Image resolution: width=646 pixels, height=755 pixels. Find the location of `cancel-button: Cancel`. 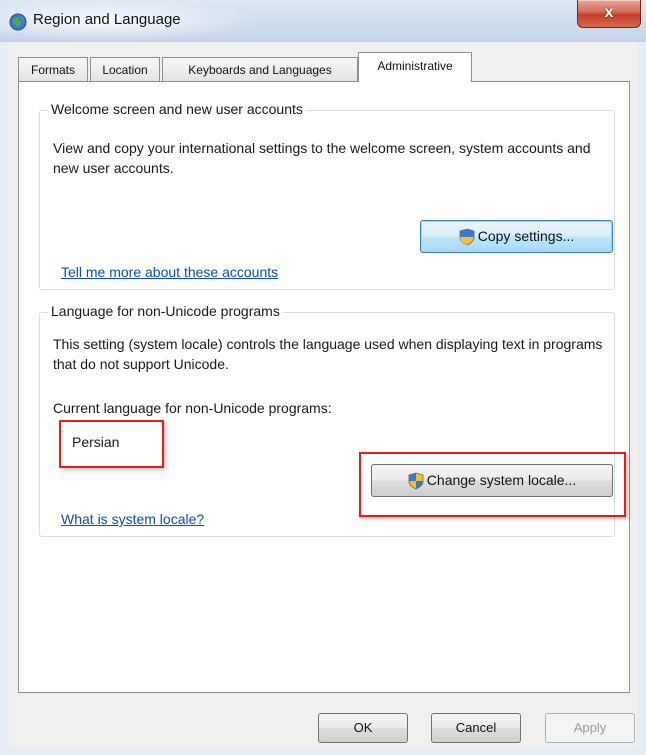

cancel-button: Cancel is located at coordinates (476, 728).